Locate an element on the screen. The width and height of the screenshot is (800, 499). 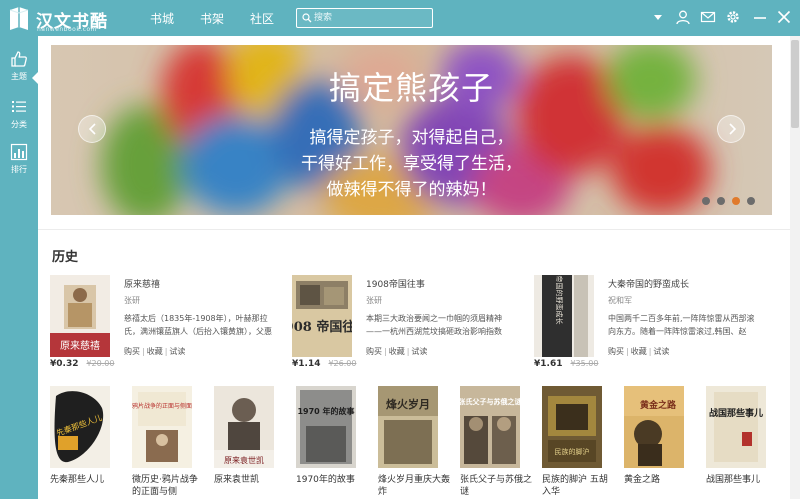
shelf-book: 鸦片战争的正面与侧面 微历史·鸦片战争的正面与侧 is located at coordinates (165, 441).